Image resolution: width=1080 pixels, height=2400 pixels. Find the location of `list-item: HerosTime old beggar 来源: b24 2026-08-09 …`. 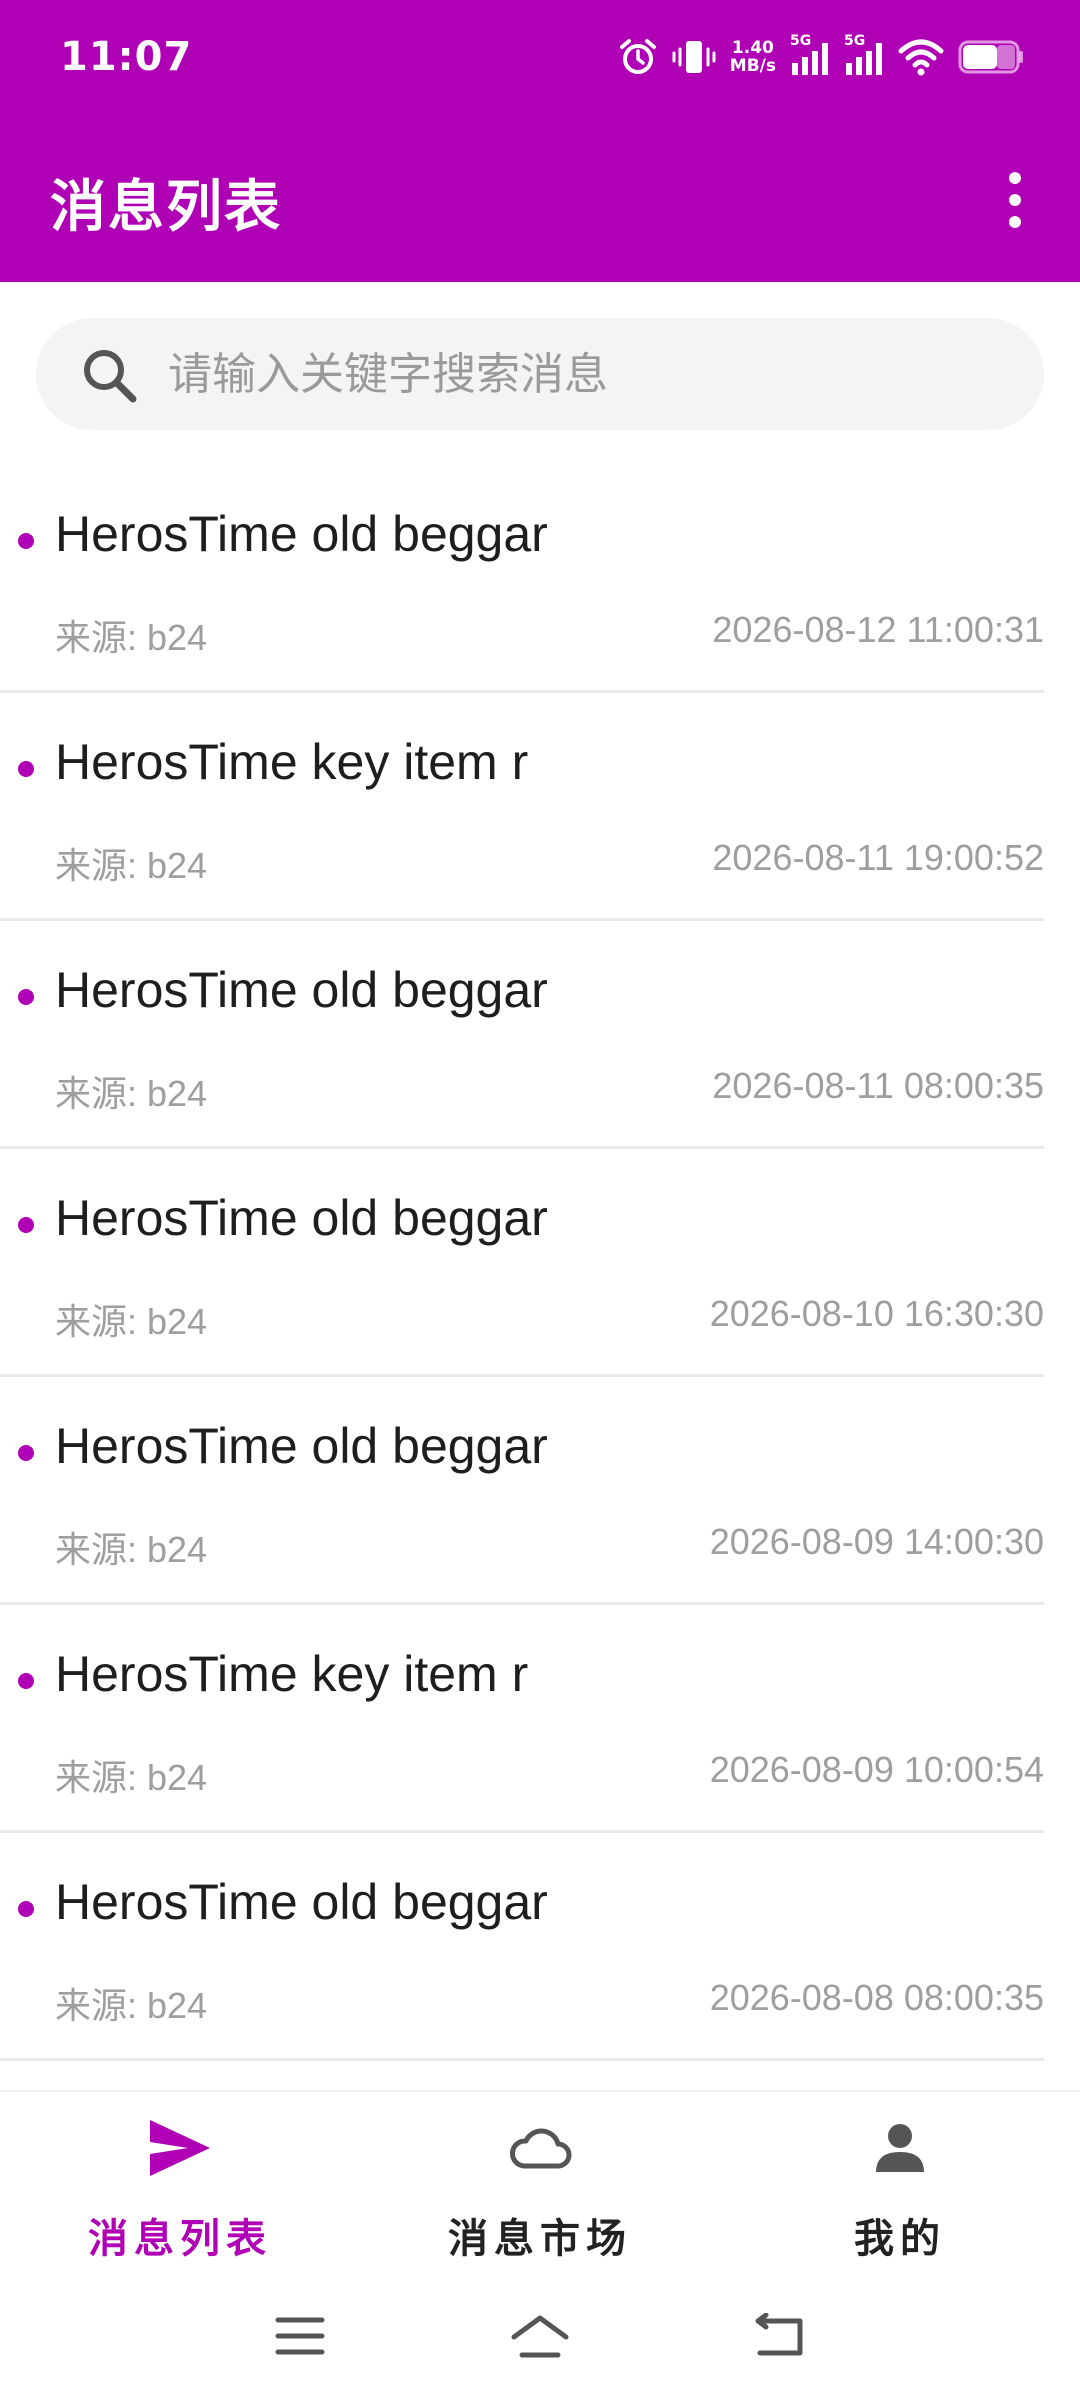

list-item: HerosTime old beggar 来源: b24 2026-08-09 … is located at coordinates (522, 1491).